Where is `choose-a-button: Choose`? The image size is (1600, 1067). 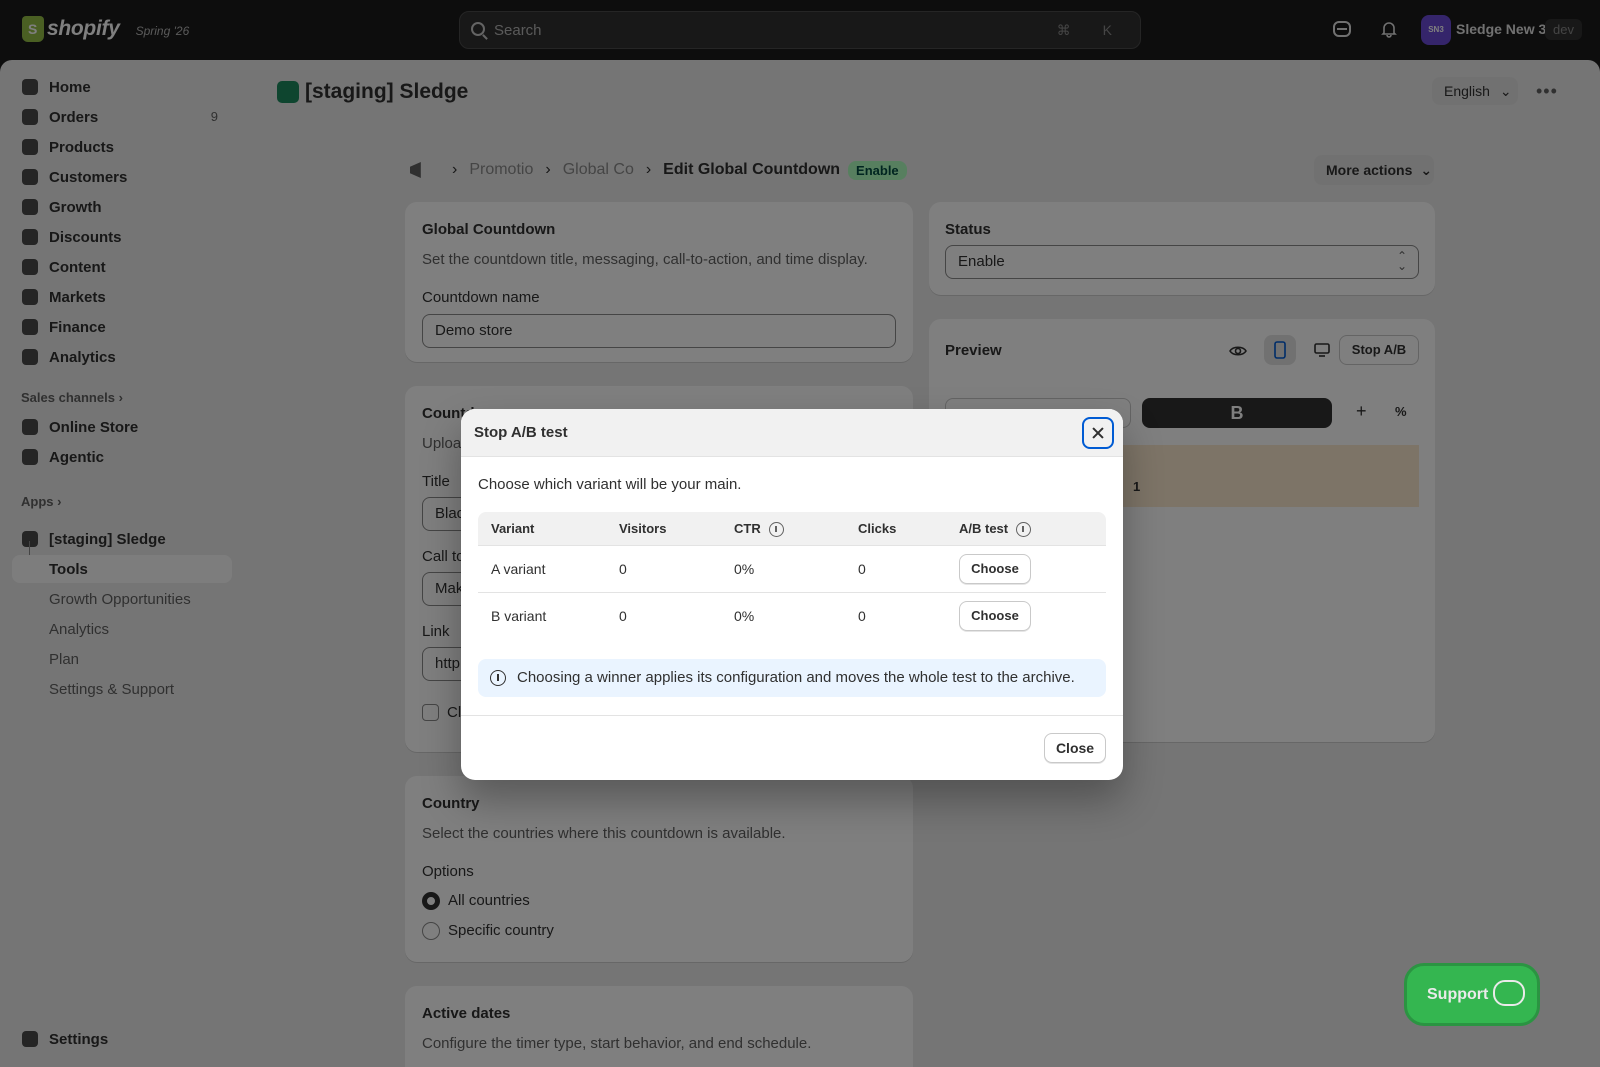
choose-a-button: Choose is located at coordinates (995, 569).